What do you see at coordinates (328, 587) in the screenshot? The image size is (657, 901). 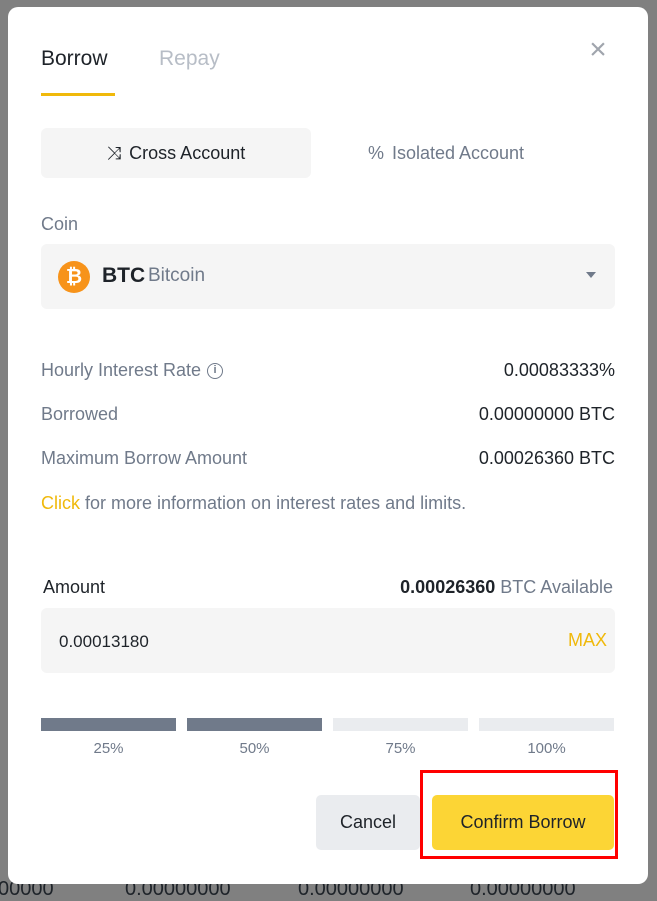 I see `amount-header: Amount 0.00026360 BTC Available` at bounding box center [328, 587].